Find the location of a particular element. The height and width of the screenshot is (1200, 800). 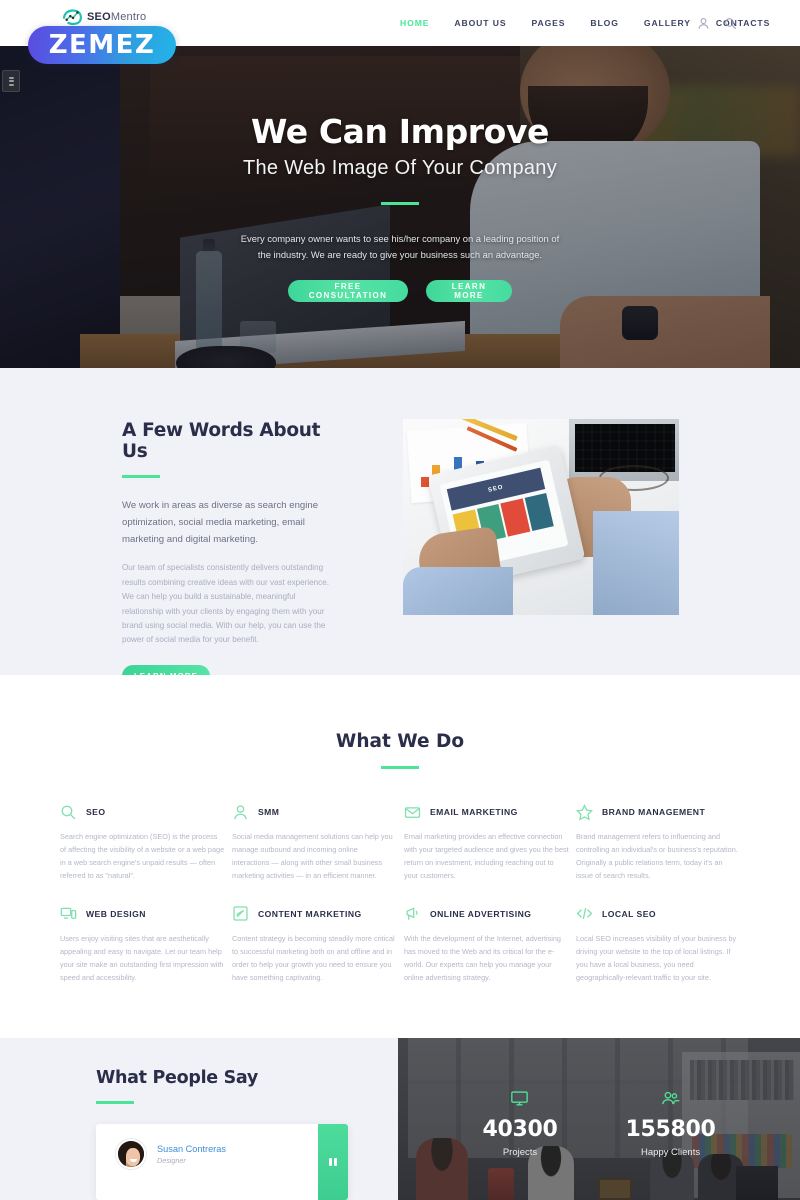

nav-item-home: HOME is located at coordinates (414, 23).